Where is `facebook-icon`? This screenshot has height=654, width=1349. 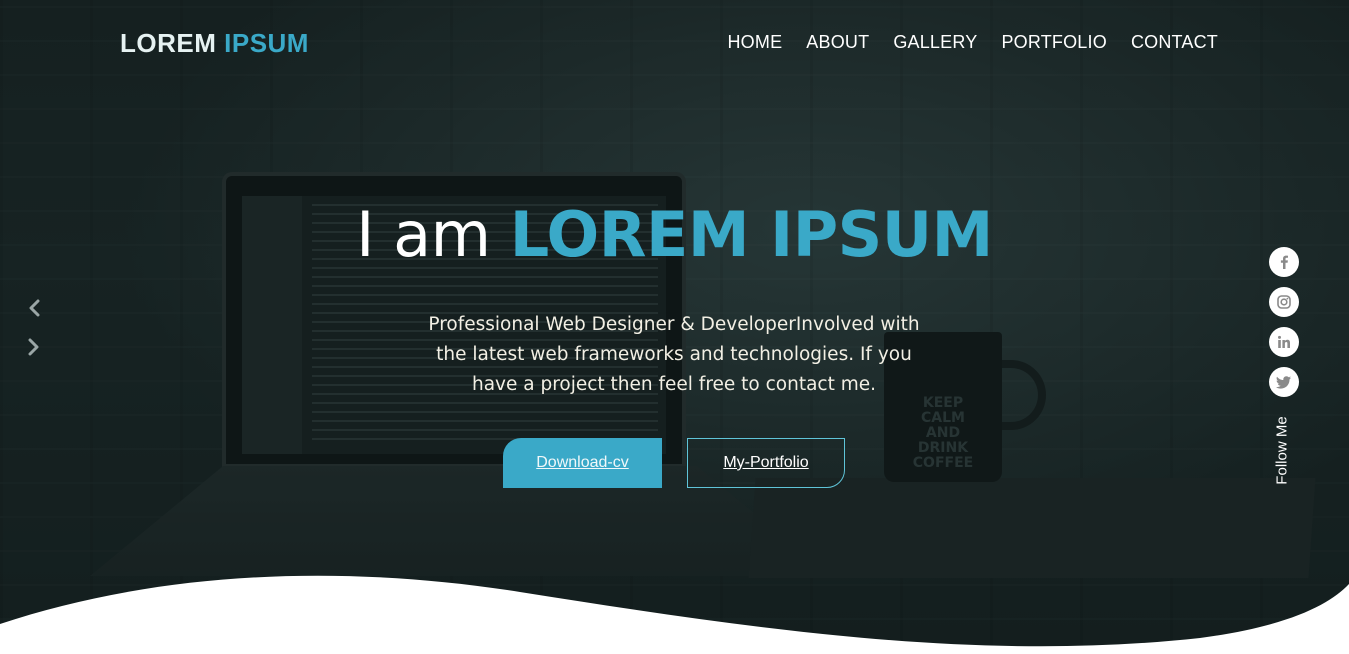
facebook-icon is located at coordinates (1284, 262).